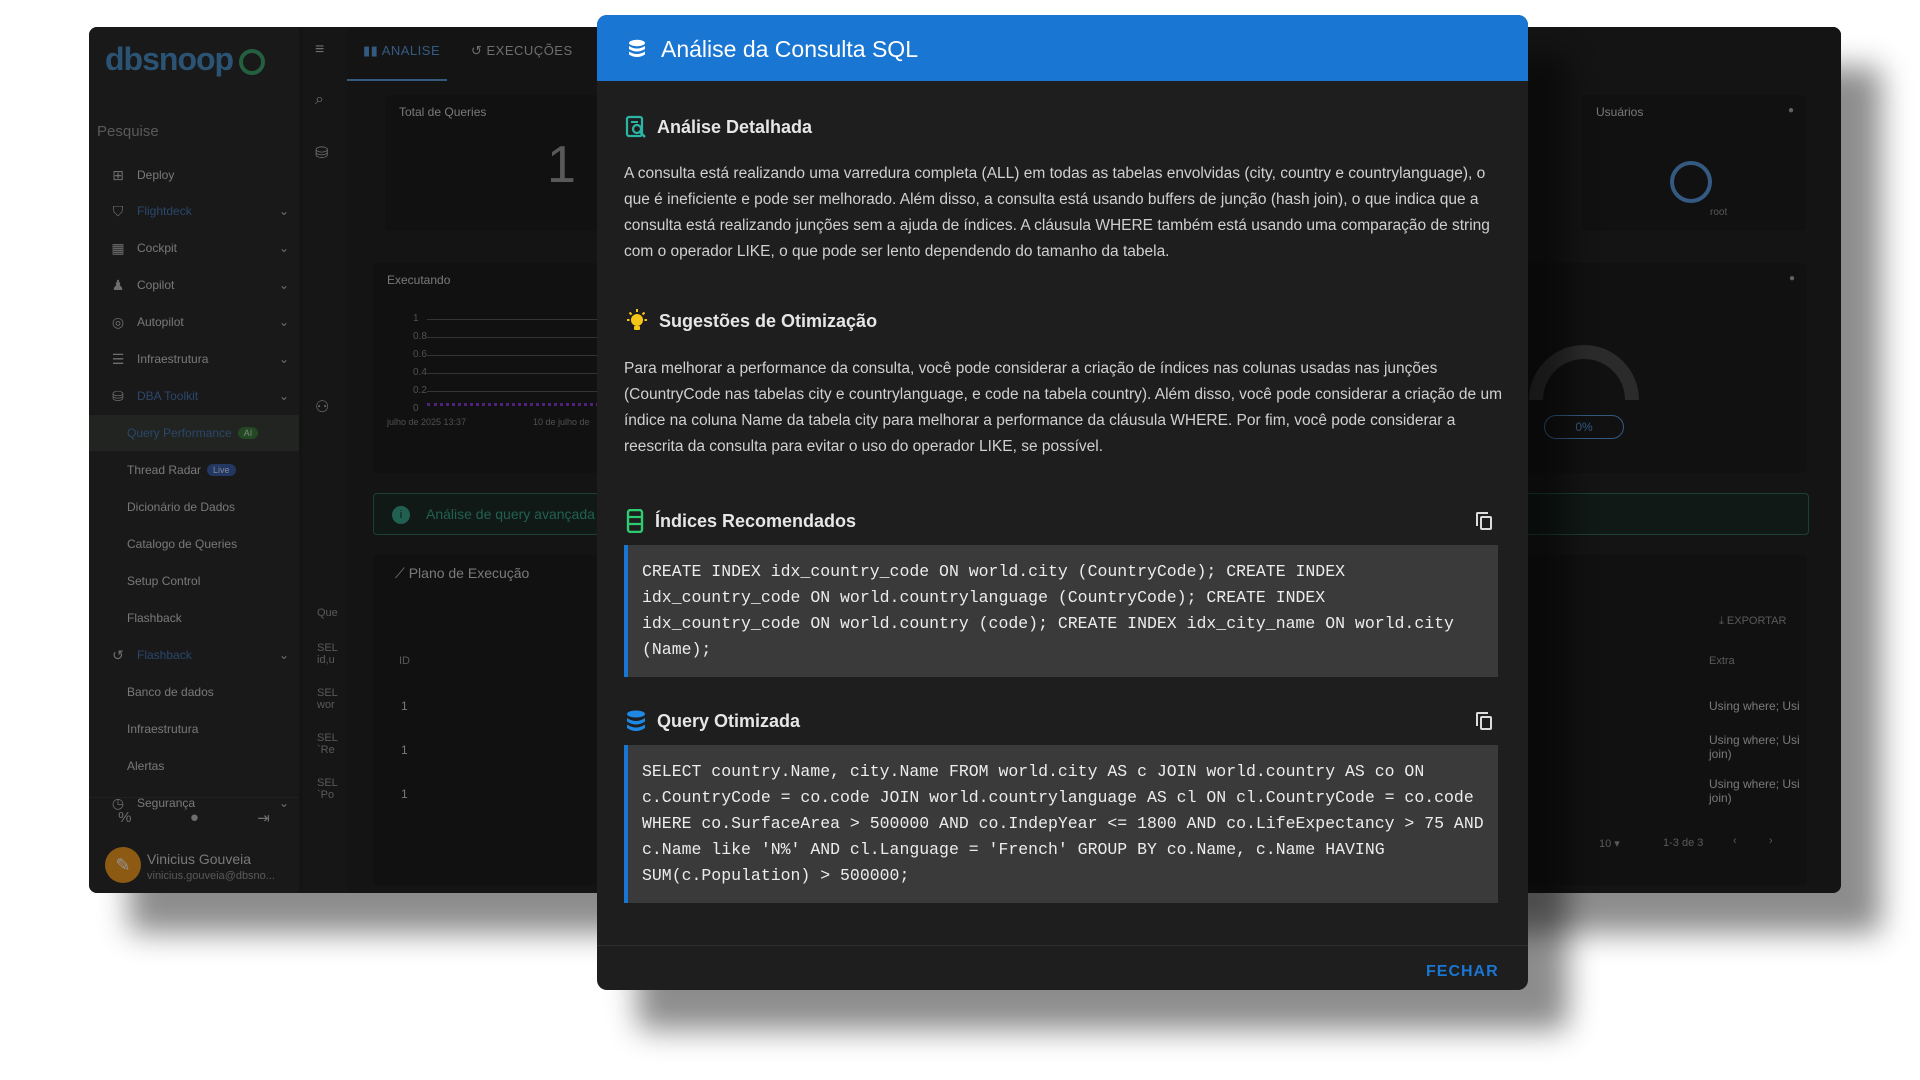 The width and height of the screenshot is (1920, 1080). I want to click on database-icon, so click(637, 48).